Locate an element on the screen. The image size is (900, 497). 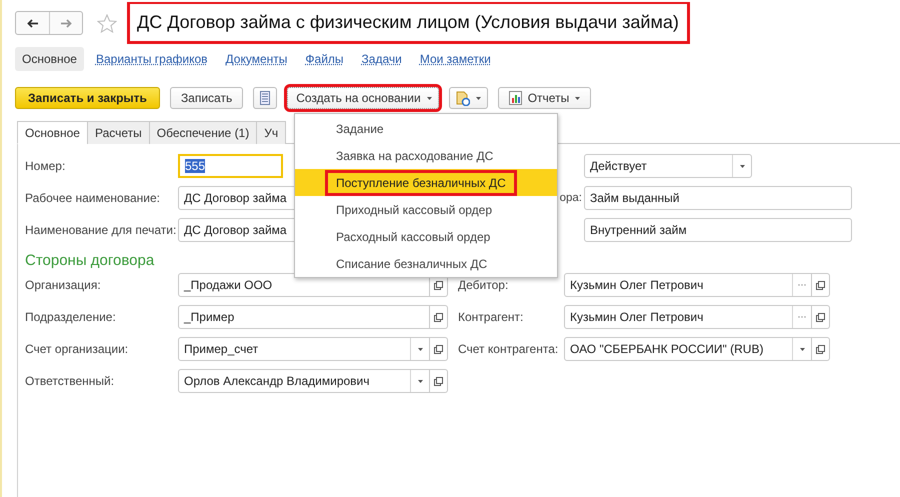
menu-item: Заявка на расходование ДС is located at coordinates (426, 155).